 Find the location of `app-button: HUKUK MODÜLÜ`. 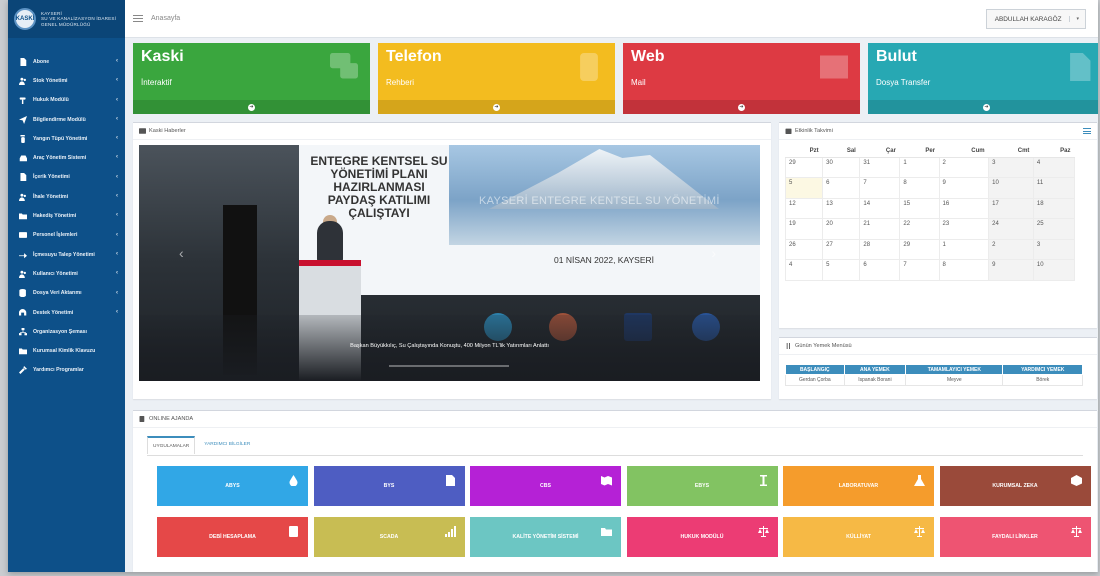

app-button: HUKUK MODÜLÜ is located at coordinates (702, 537).